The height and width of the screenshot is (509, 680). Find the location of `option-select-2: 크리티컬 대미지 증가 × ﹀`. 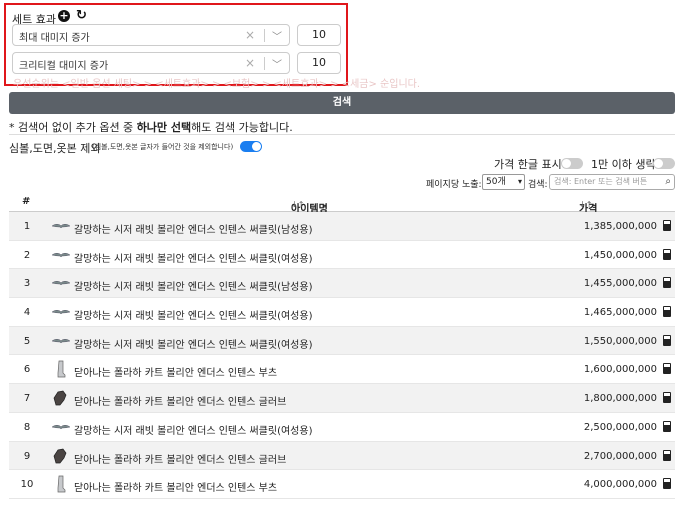

option-select-2: 크리티컬 대미지 증가 × ﹀ is located at coordinates (151, 63).